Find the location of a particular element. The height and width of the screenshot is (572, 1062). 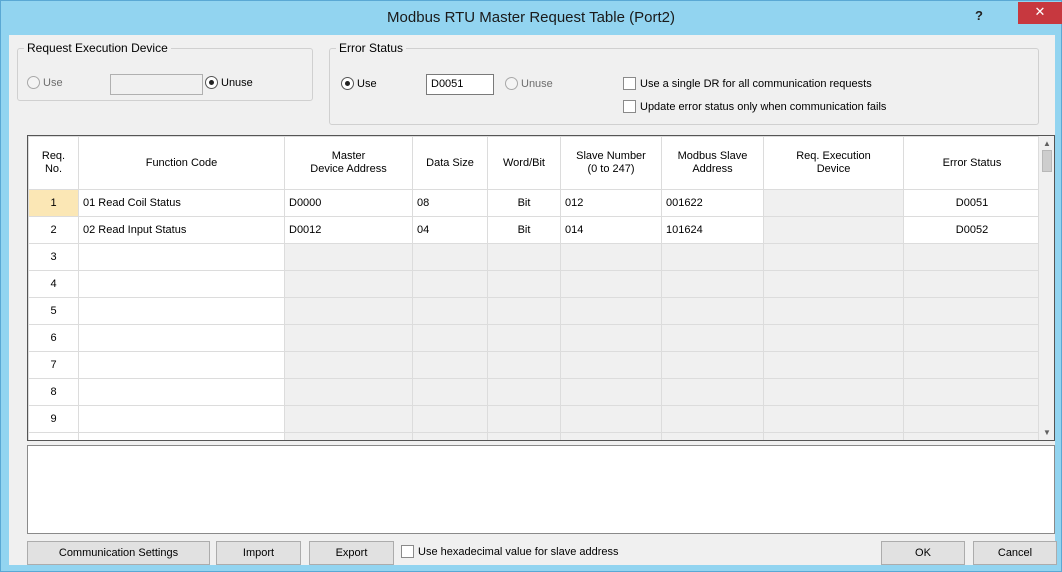

slave-address-cell: 001622 is located at coordinates (712, 203).